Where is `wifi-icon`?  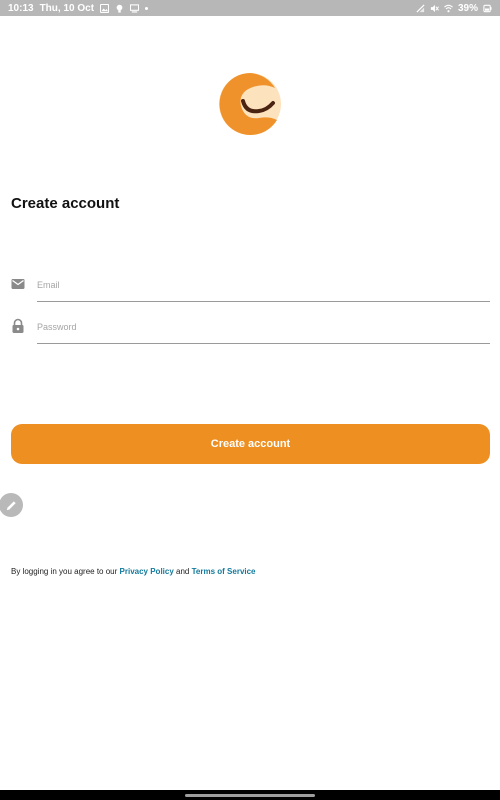
wifi-icon is located at coordinates (448, 8).